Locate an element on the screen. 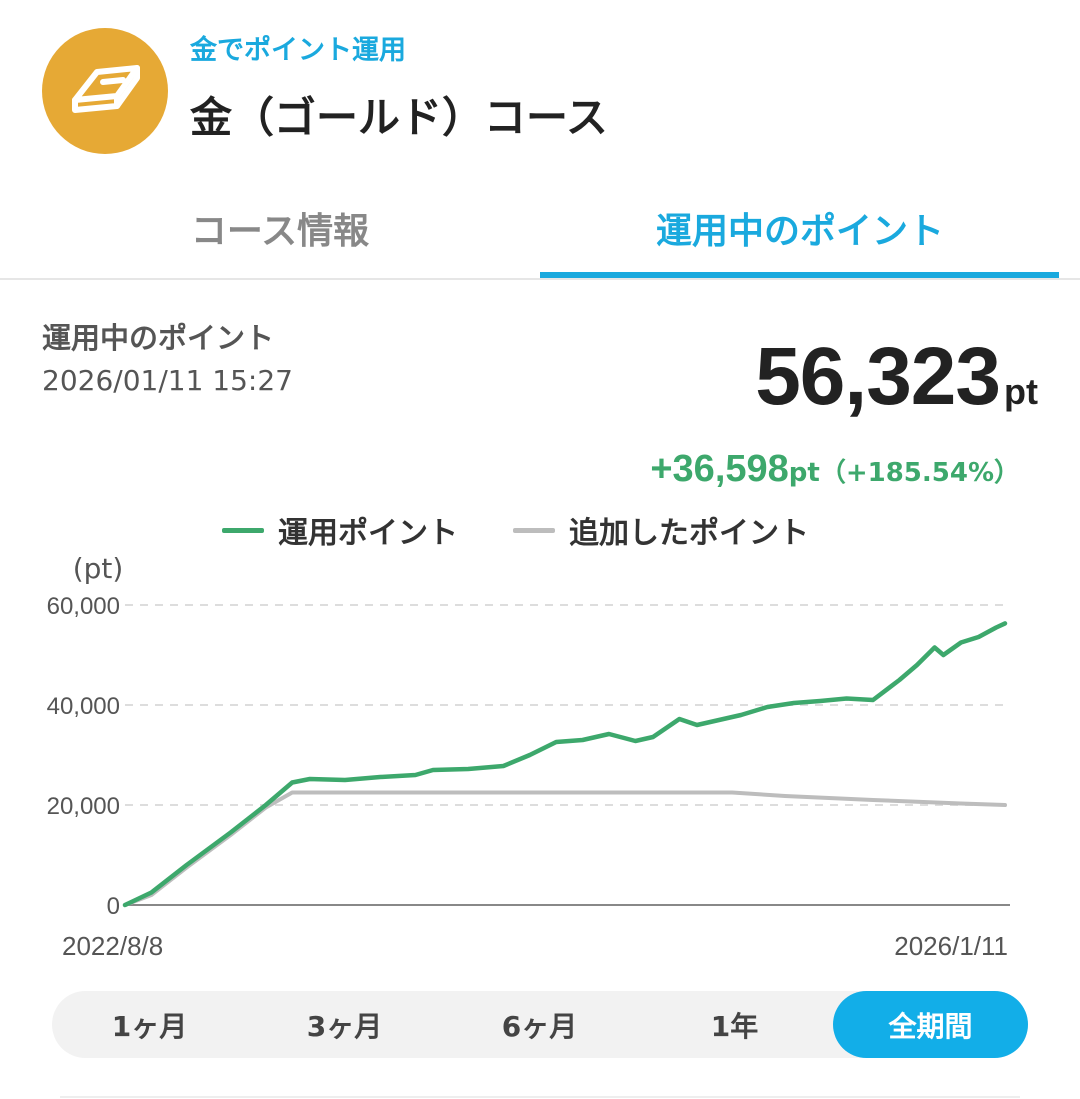  divider is located at coordinates (540, 1097).